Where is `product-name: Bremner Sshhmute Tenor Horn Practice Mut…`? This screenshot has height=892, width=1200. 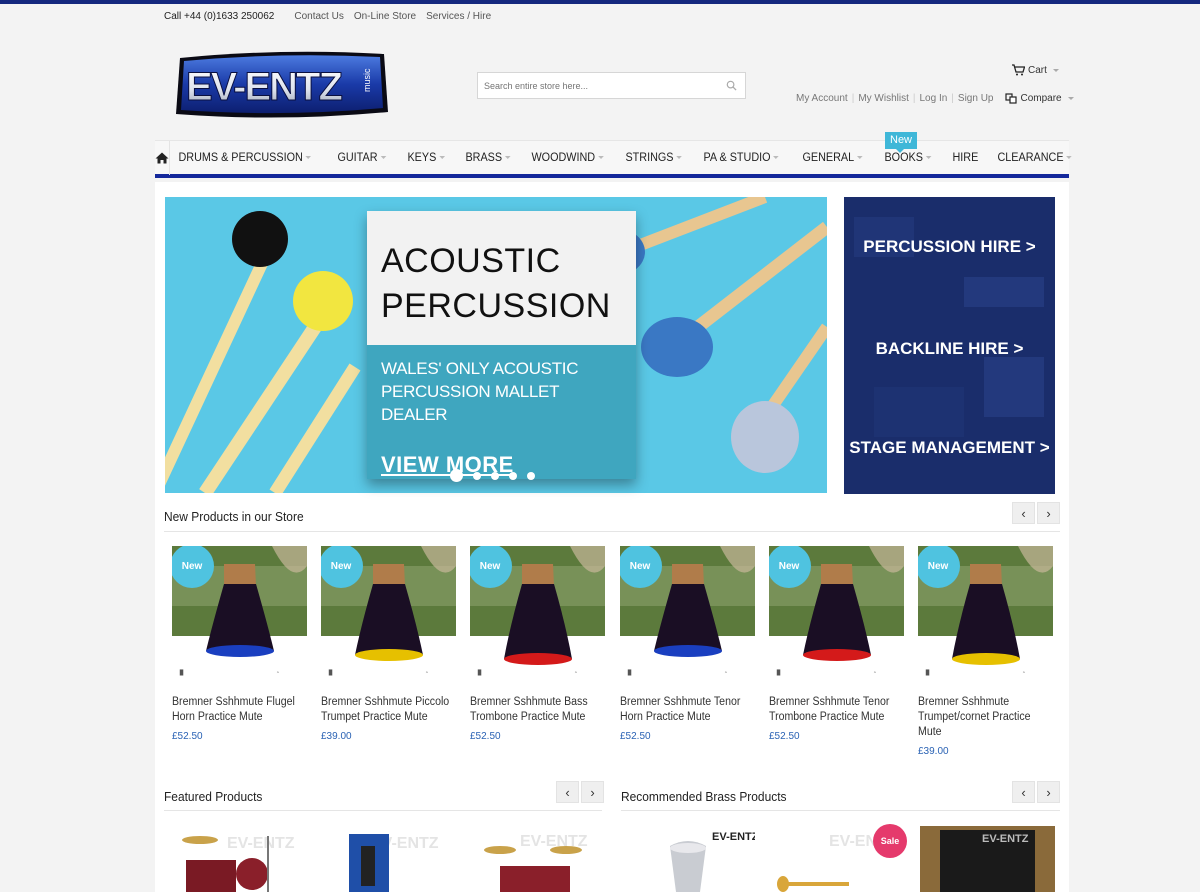 product-name: Bremner Sshhmute Tenor Horn Practice Mut… is located at coordinates (688, 710).